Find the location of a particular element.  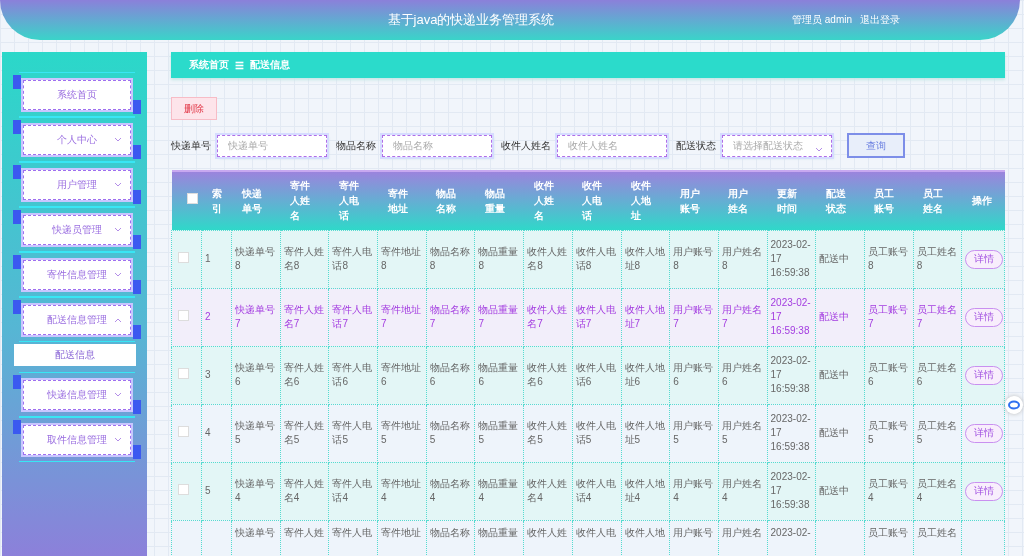

search-field: 物品名称 is located at coordinates (437, 145).